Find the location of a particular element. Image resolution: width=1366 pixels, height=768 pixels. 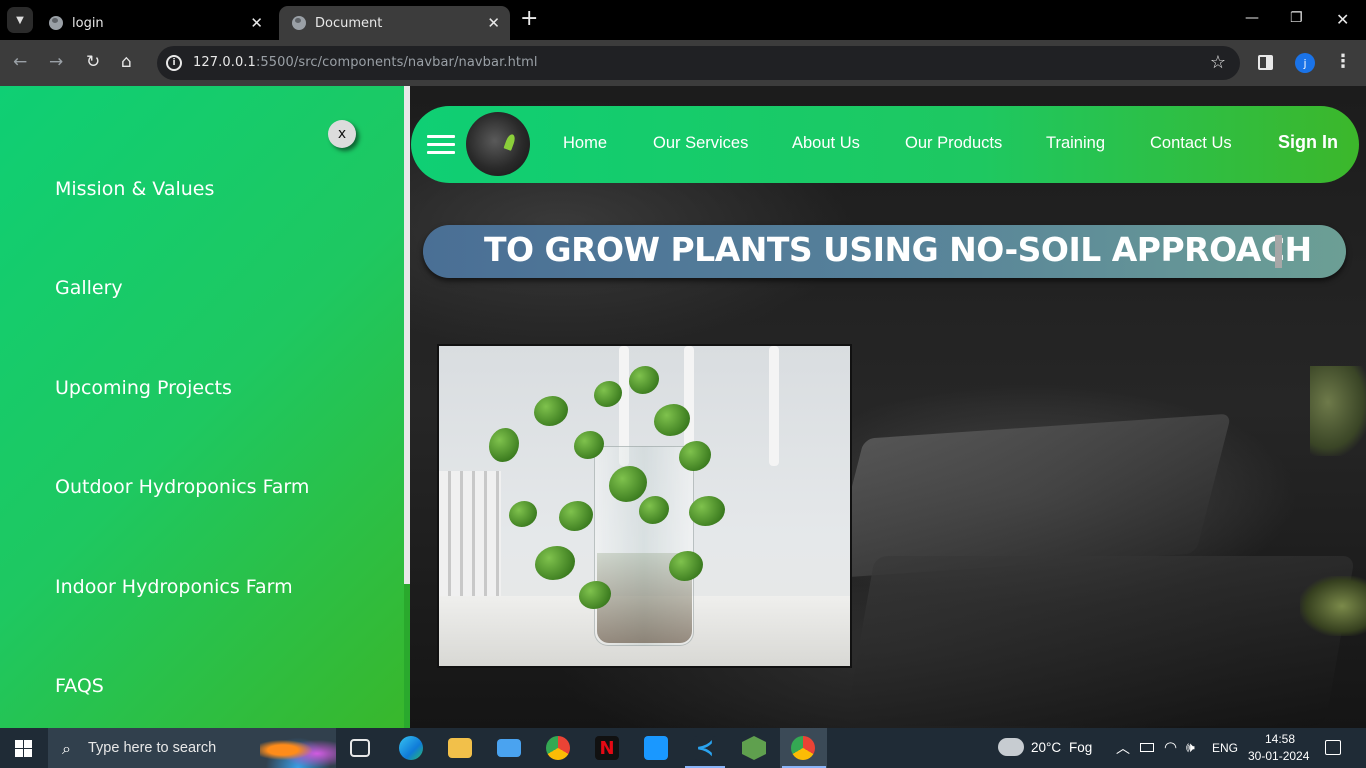

forward-icon: → is located at coordinates (56, 62).